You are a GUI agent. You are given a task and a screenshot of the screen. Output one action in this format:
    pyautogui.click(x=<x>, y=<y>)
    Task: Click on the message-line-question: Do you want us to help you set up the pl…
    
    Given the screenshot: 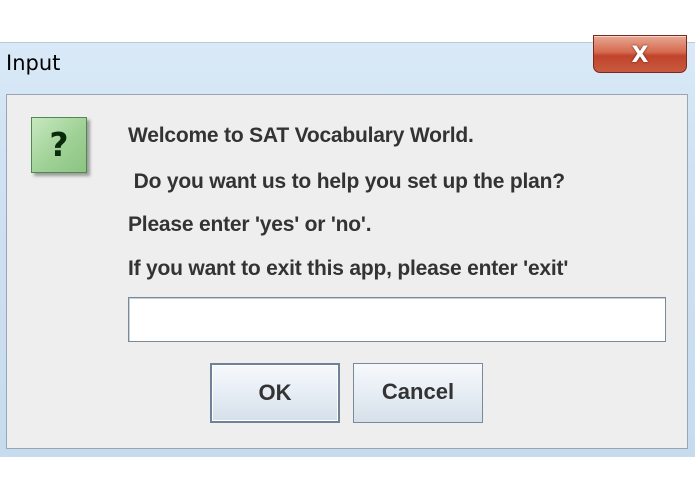 What is the action you would take?
    pyautogui.click(x=346, y=181)
    